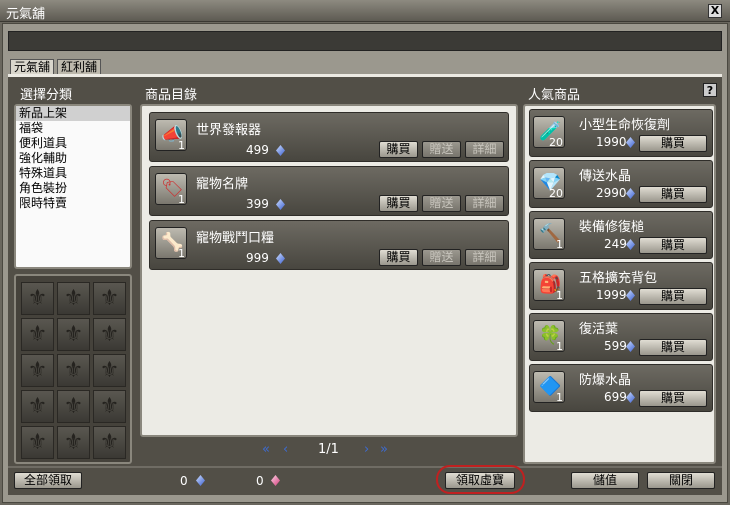 Image resolution: width=730 pixels, height=505 pixels. Describe the element at coordinates (171, 189) in the screenshot. I see `pet-nametag-icon: 🏷 1` at that location.